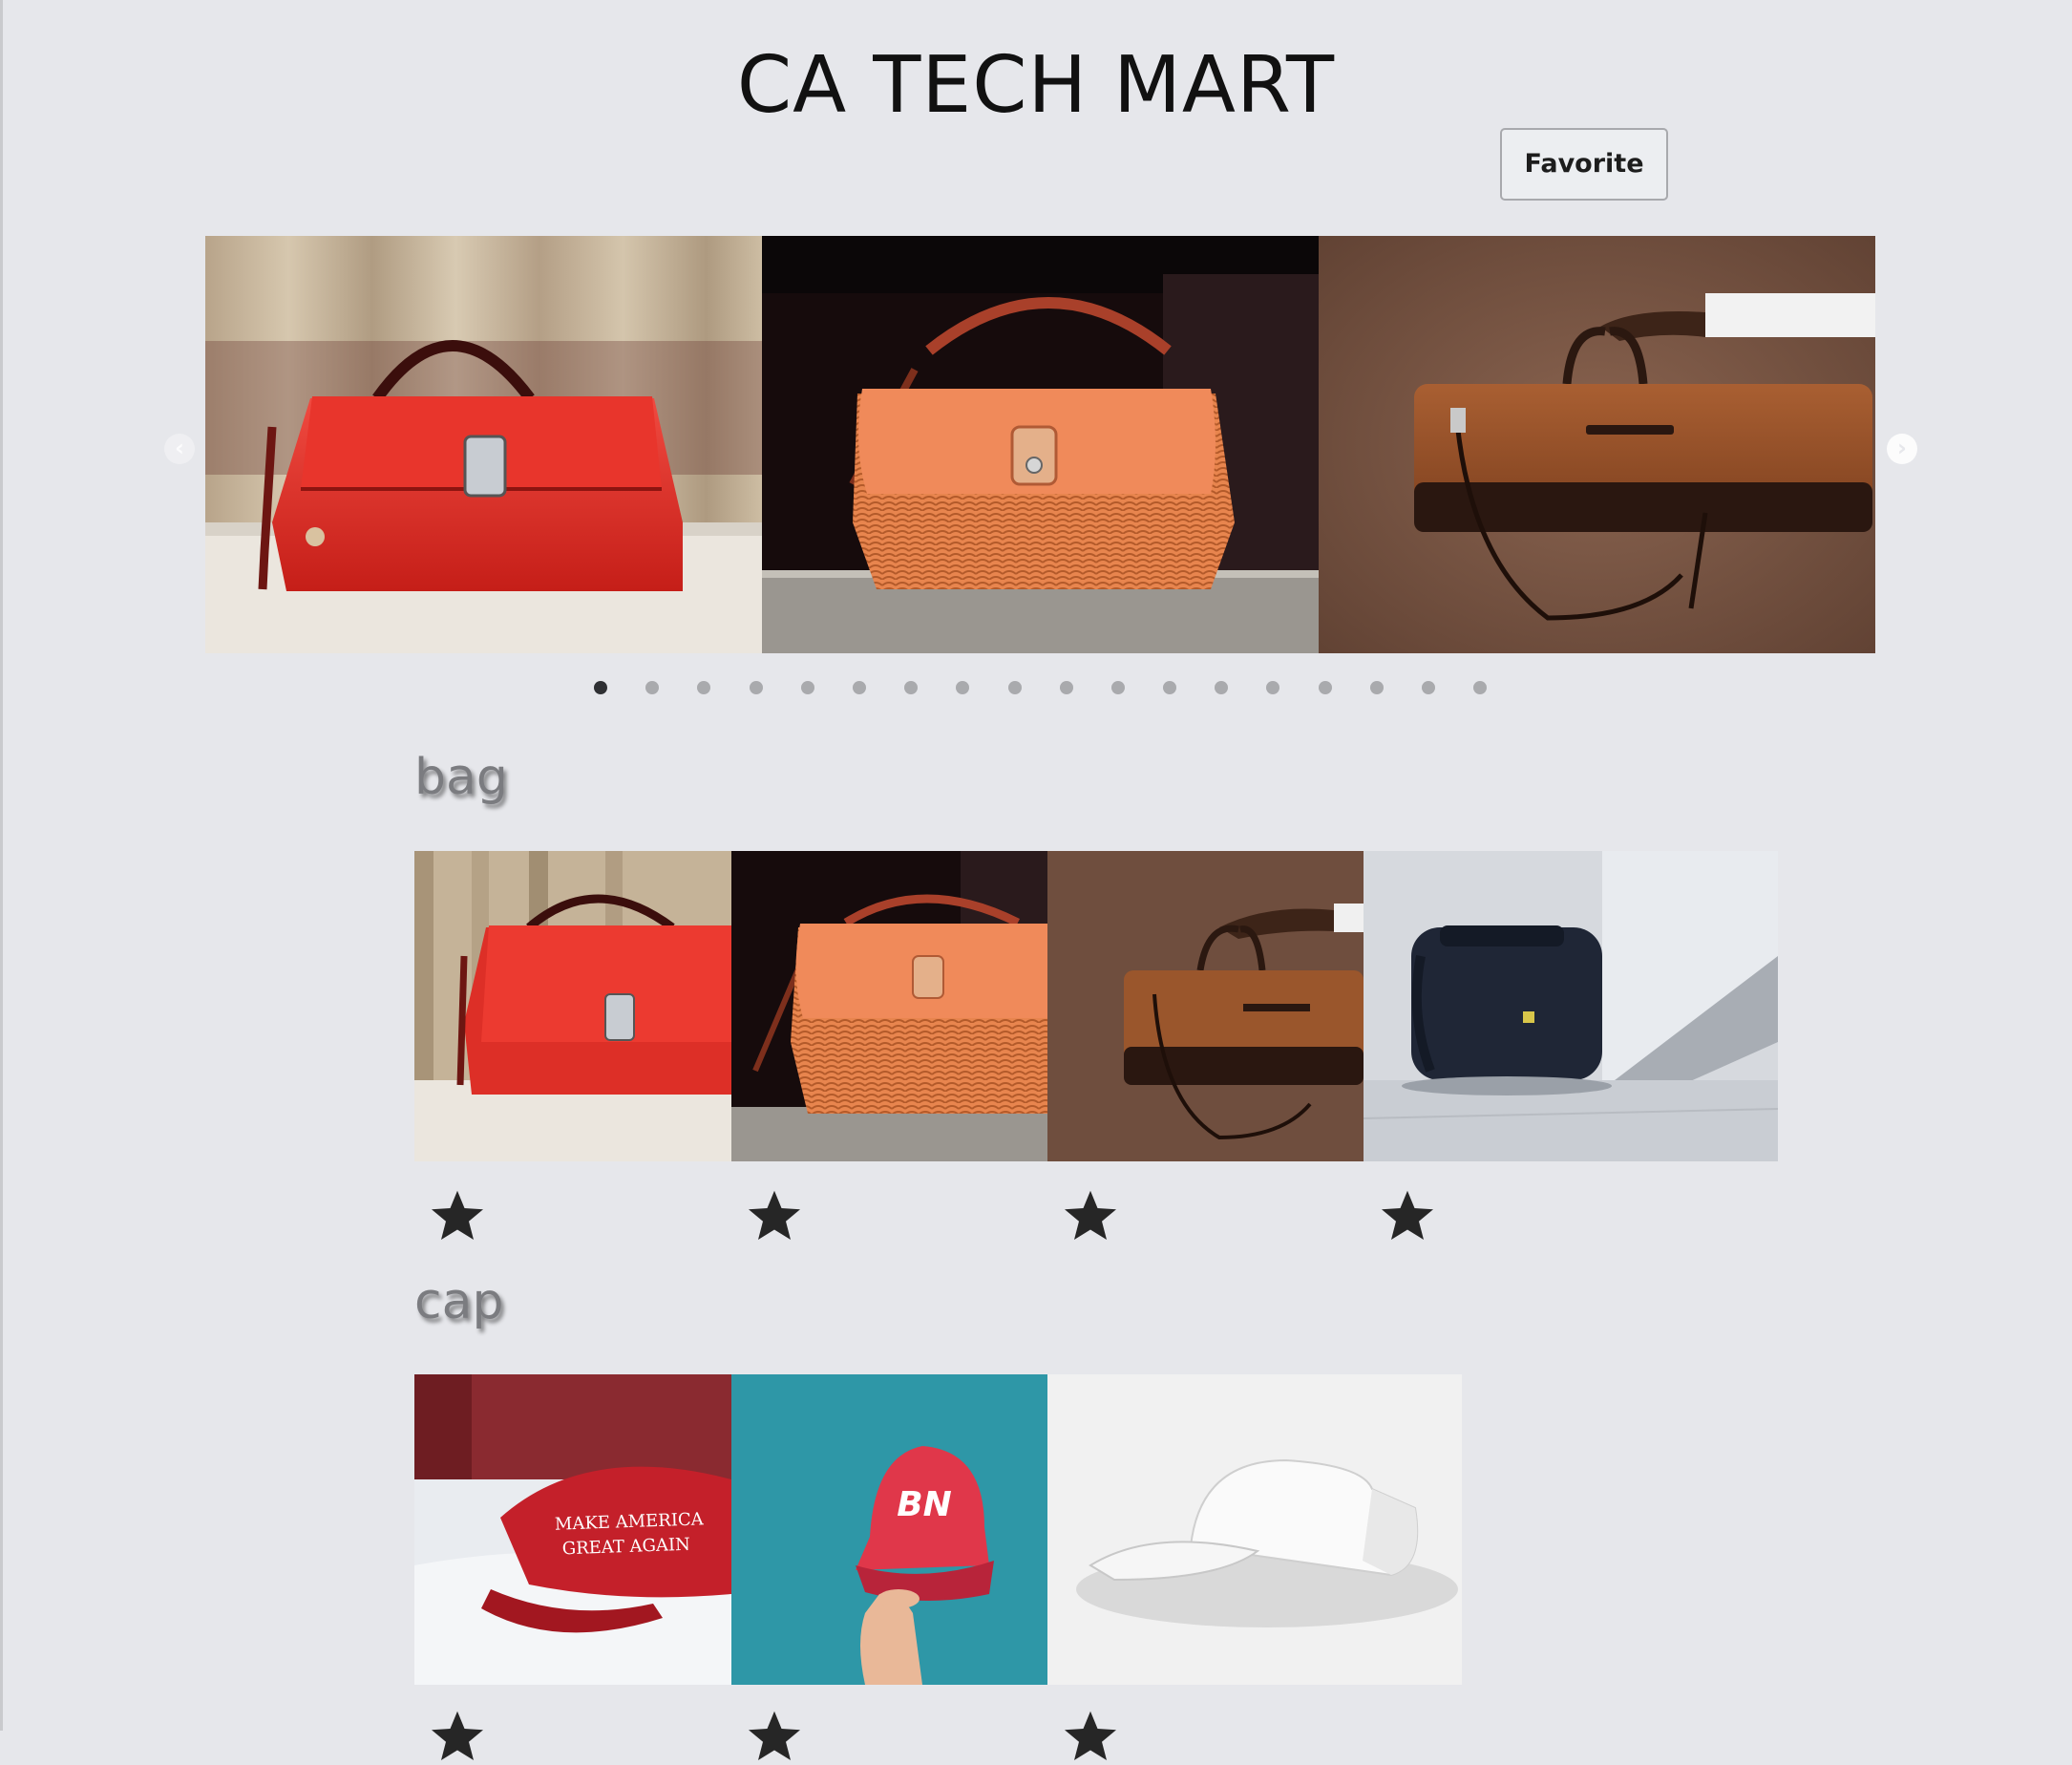  I want to click on carousel-slide-brown-leather-duffel, so click(1597, 444).